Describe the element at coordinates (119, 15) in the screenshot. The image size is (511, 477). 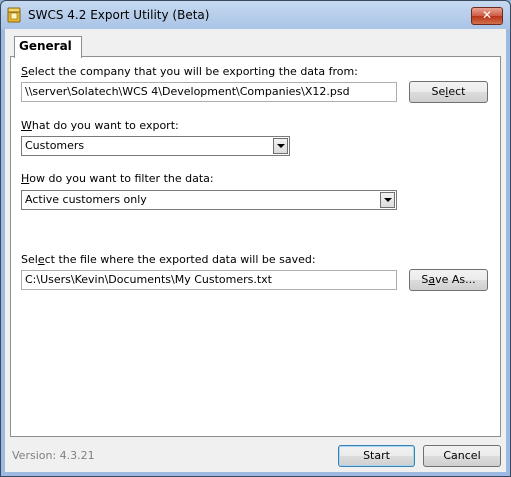
I see `window-title: SWCS 4.2 Export Utility (Beta)` at that location.